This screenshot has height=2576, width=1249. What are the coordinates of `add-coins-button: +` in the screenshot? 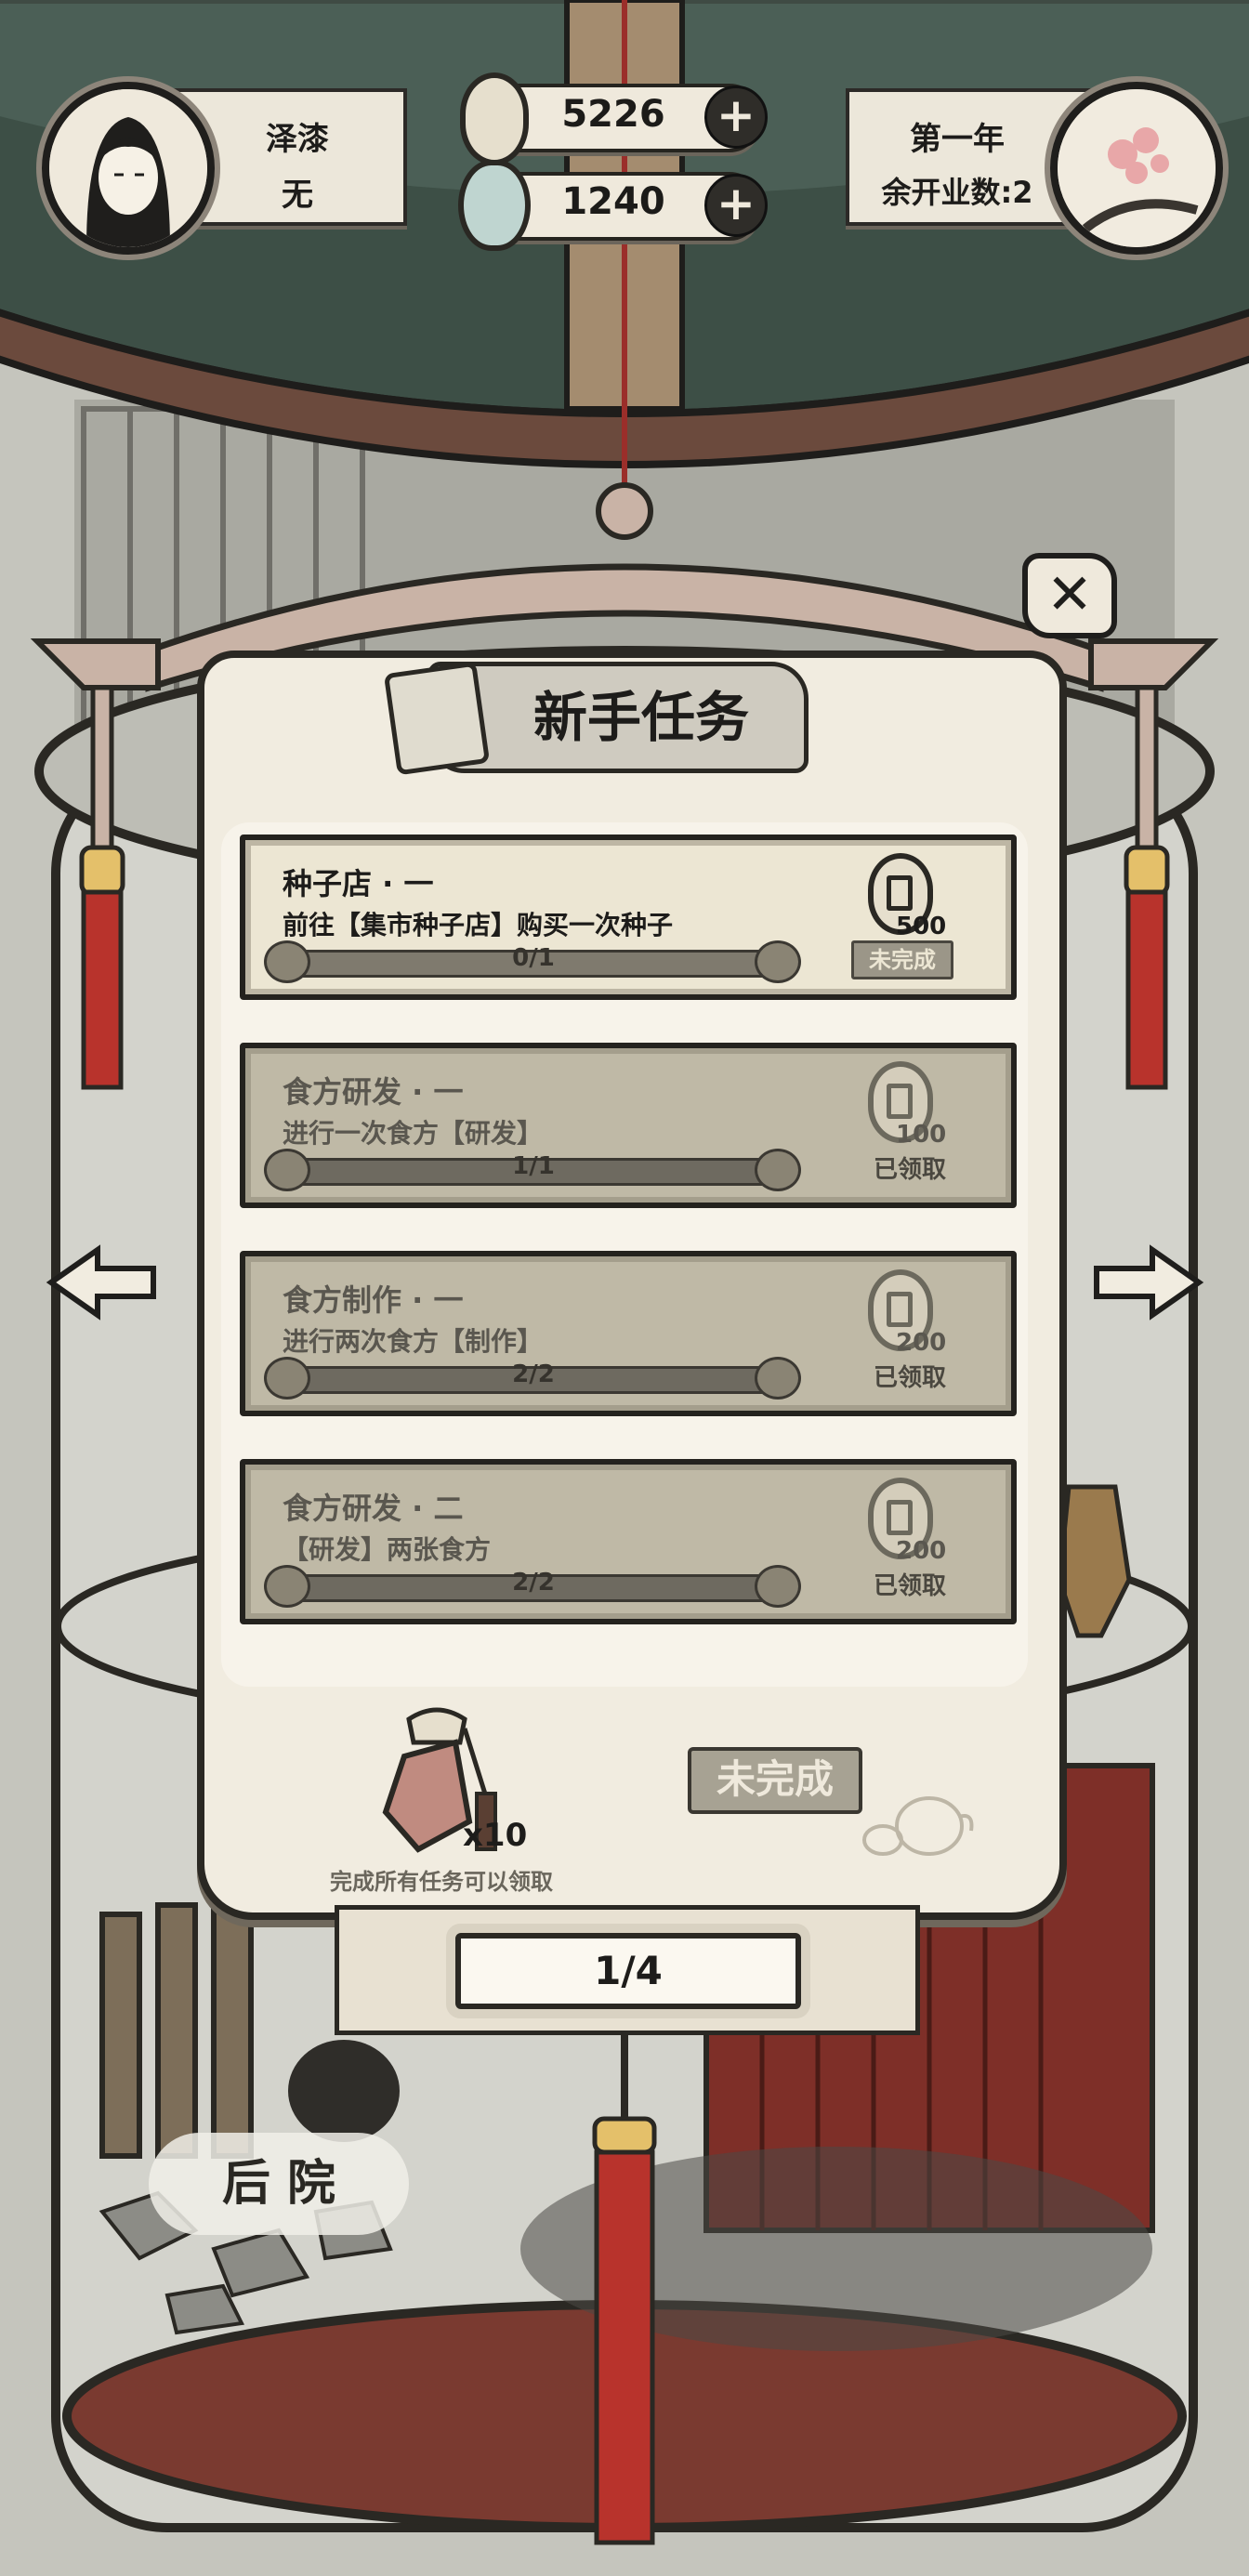 It's located at (736, 117).